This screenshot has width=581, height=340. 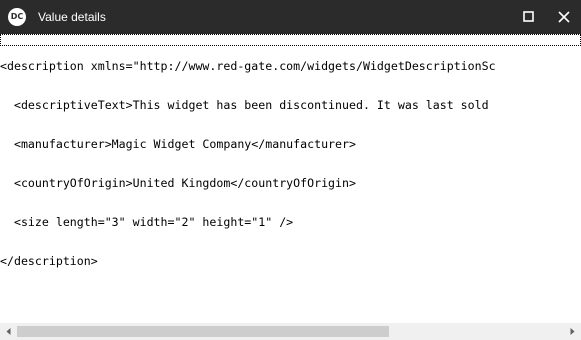 What do you see at coordinates (147, 222) in the screenshot?
I see `code-line: <size length="3" width="2" height="1" />` at bounding box center [147, 222].